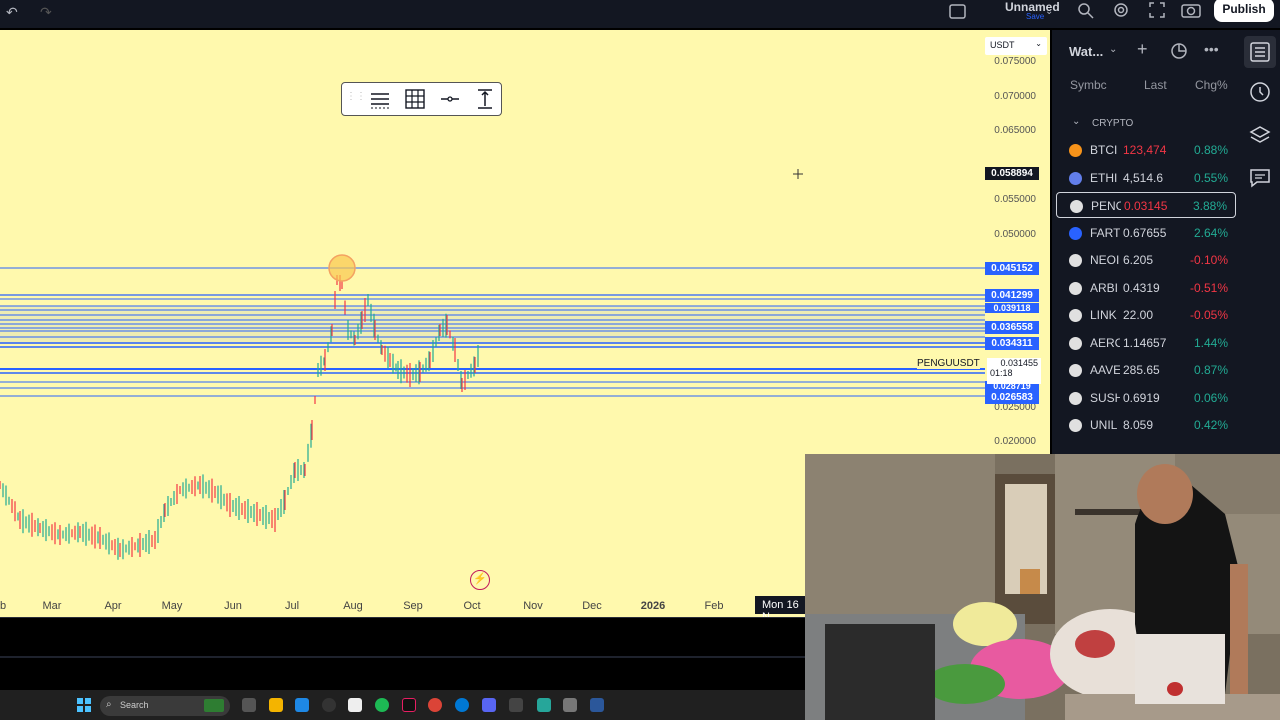 The height and width of the screenshot is (720, 1280). I want to click on calculator-icon, so click(570, 705).